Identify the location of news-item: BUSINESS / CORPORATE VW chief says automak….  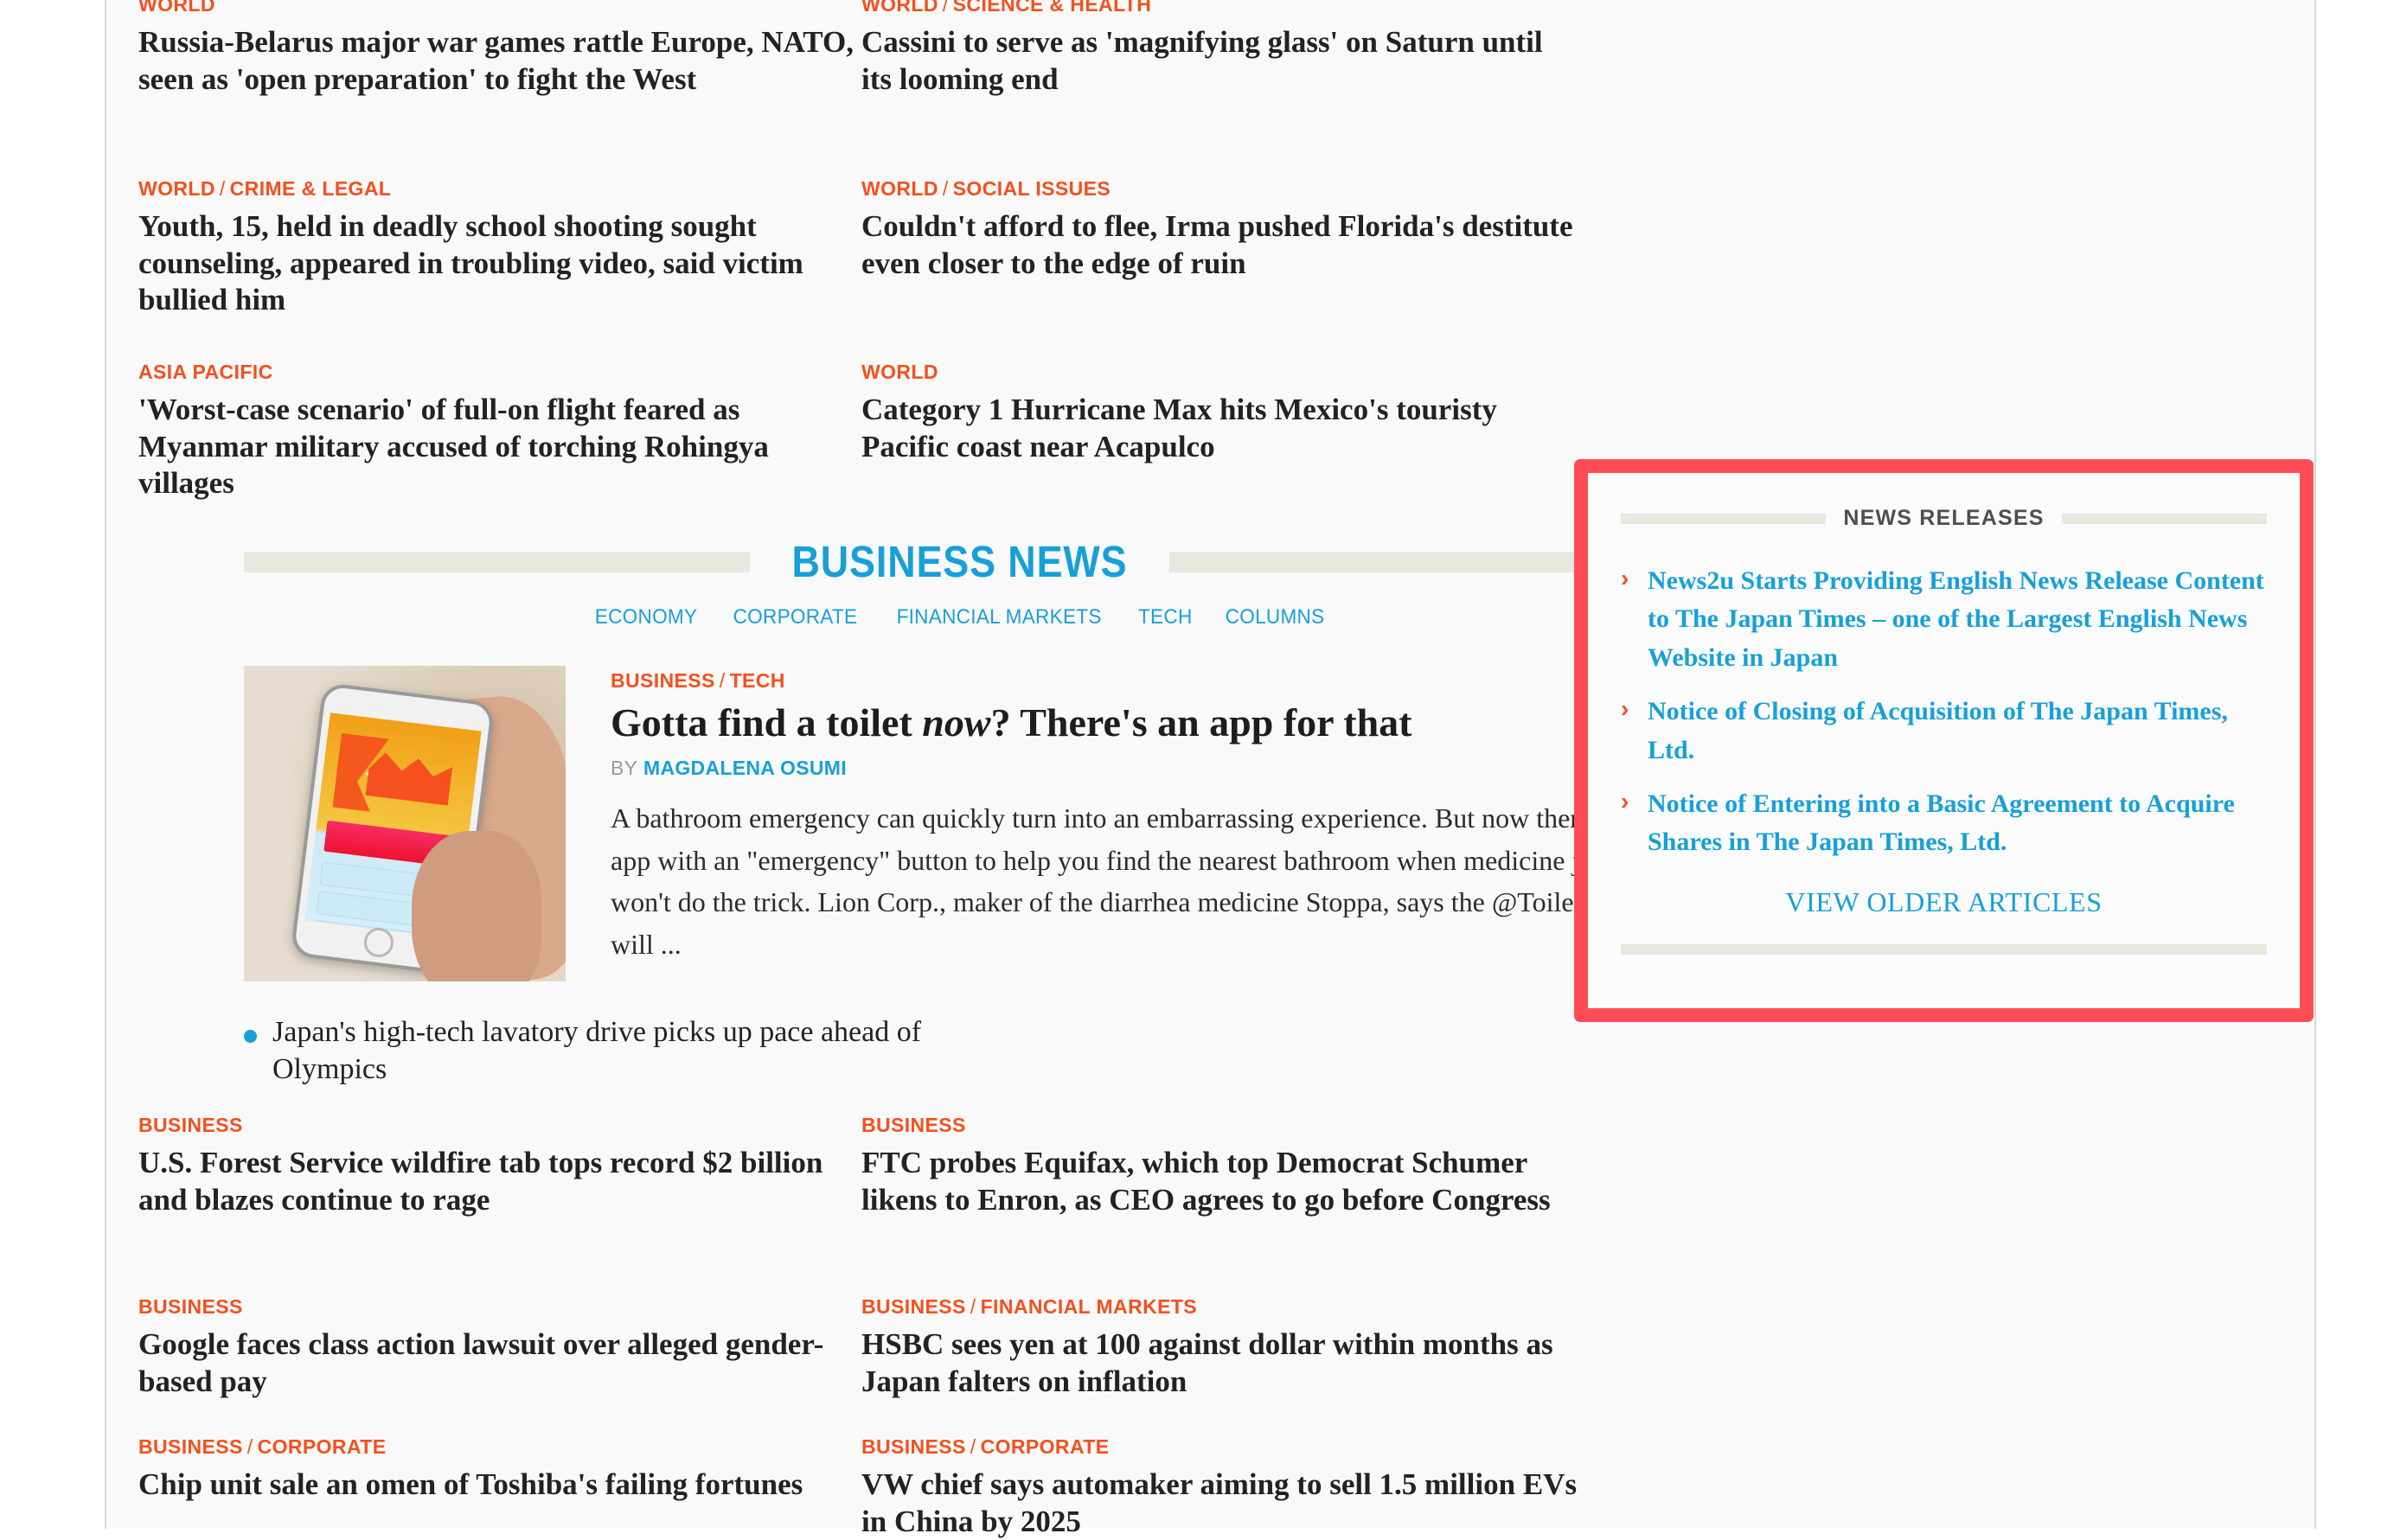
(1220, 1487).